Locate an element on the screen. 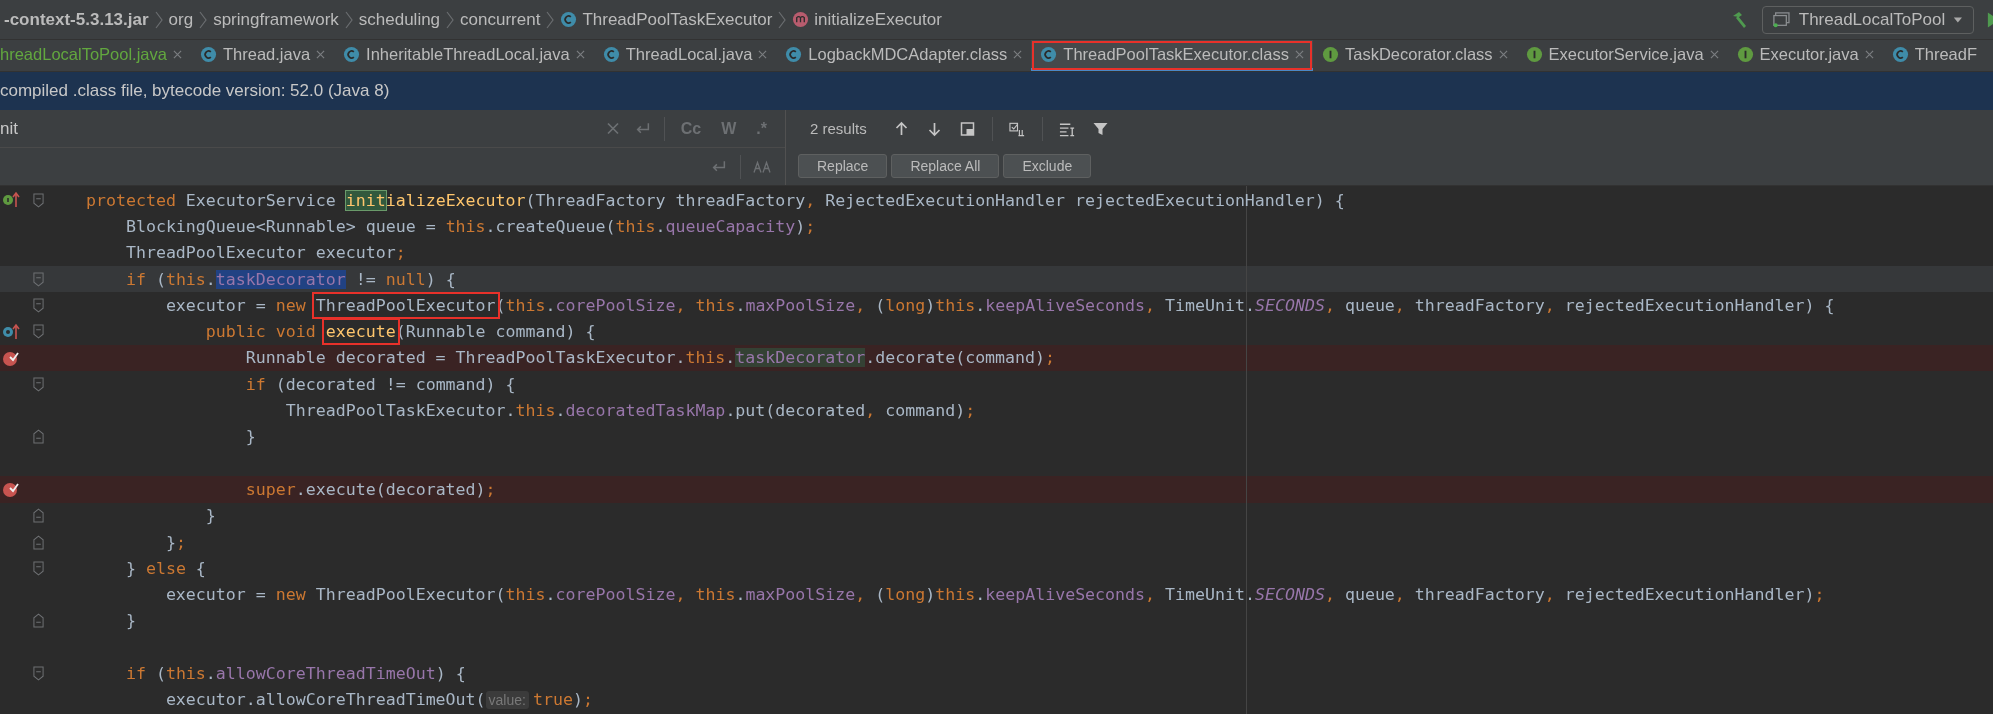 The image size is (1993, 714). code-line: executor = new ThreadPoolExecutor(this.corePoolSize, this.maxPoolSize, (long)this.keepAliveSeconds, TimeUnit.SECONDS, queue, threadFactory, rejectedExecutionHandler); is located at coordinates (994, 595).